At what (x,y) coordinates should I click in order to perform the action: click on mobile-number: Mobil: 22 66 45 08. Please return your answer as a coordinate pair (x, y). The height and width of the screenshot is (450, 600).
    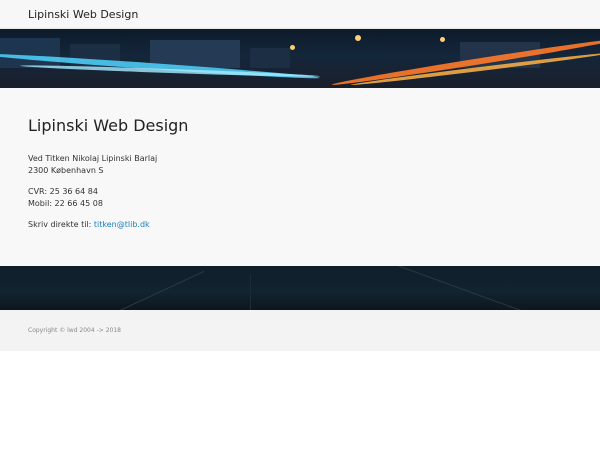
    Looking at the image, I should click on (65, 203).